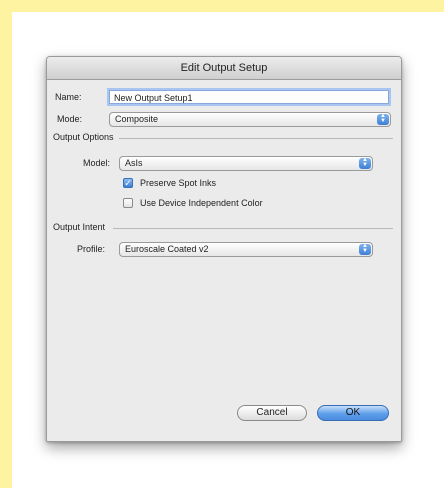  What do you see at coordinates (249, 97) in the screenshot?
I see `name-input: New Output Setup1` at bounding box center [249, 97].